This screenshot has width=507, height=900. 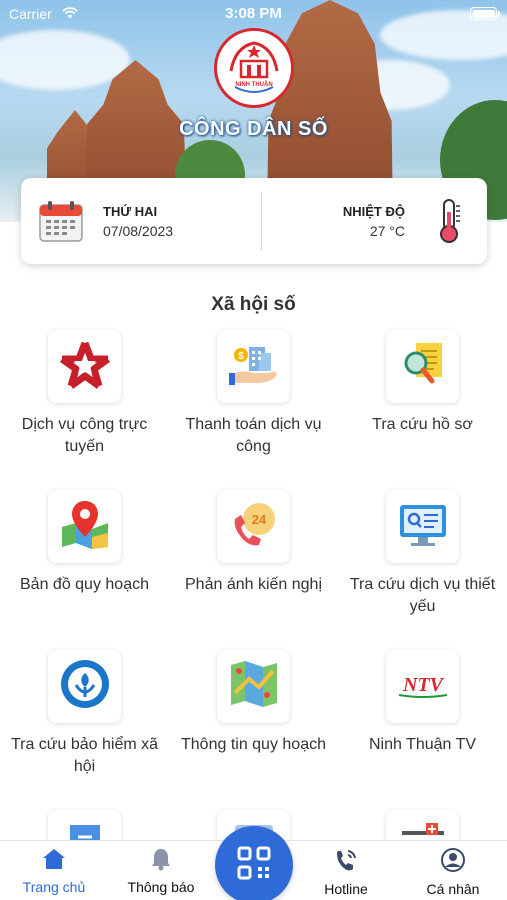 I want to click on tile-icon-box: $, so click(x=253, y=366).